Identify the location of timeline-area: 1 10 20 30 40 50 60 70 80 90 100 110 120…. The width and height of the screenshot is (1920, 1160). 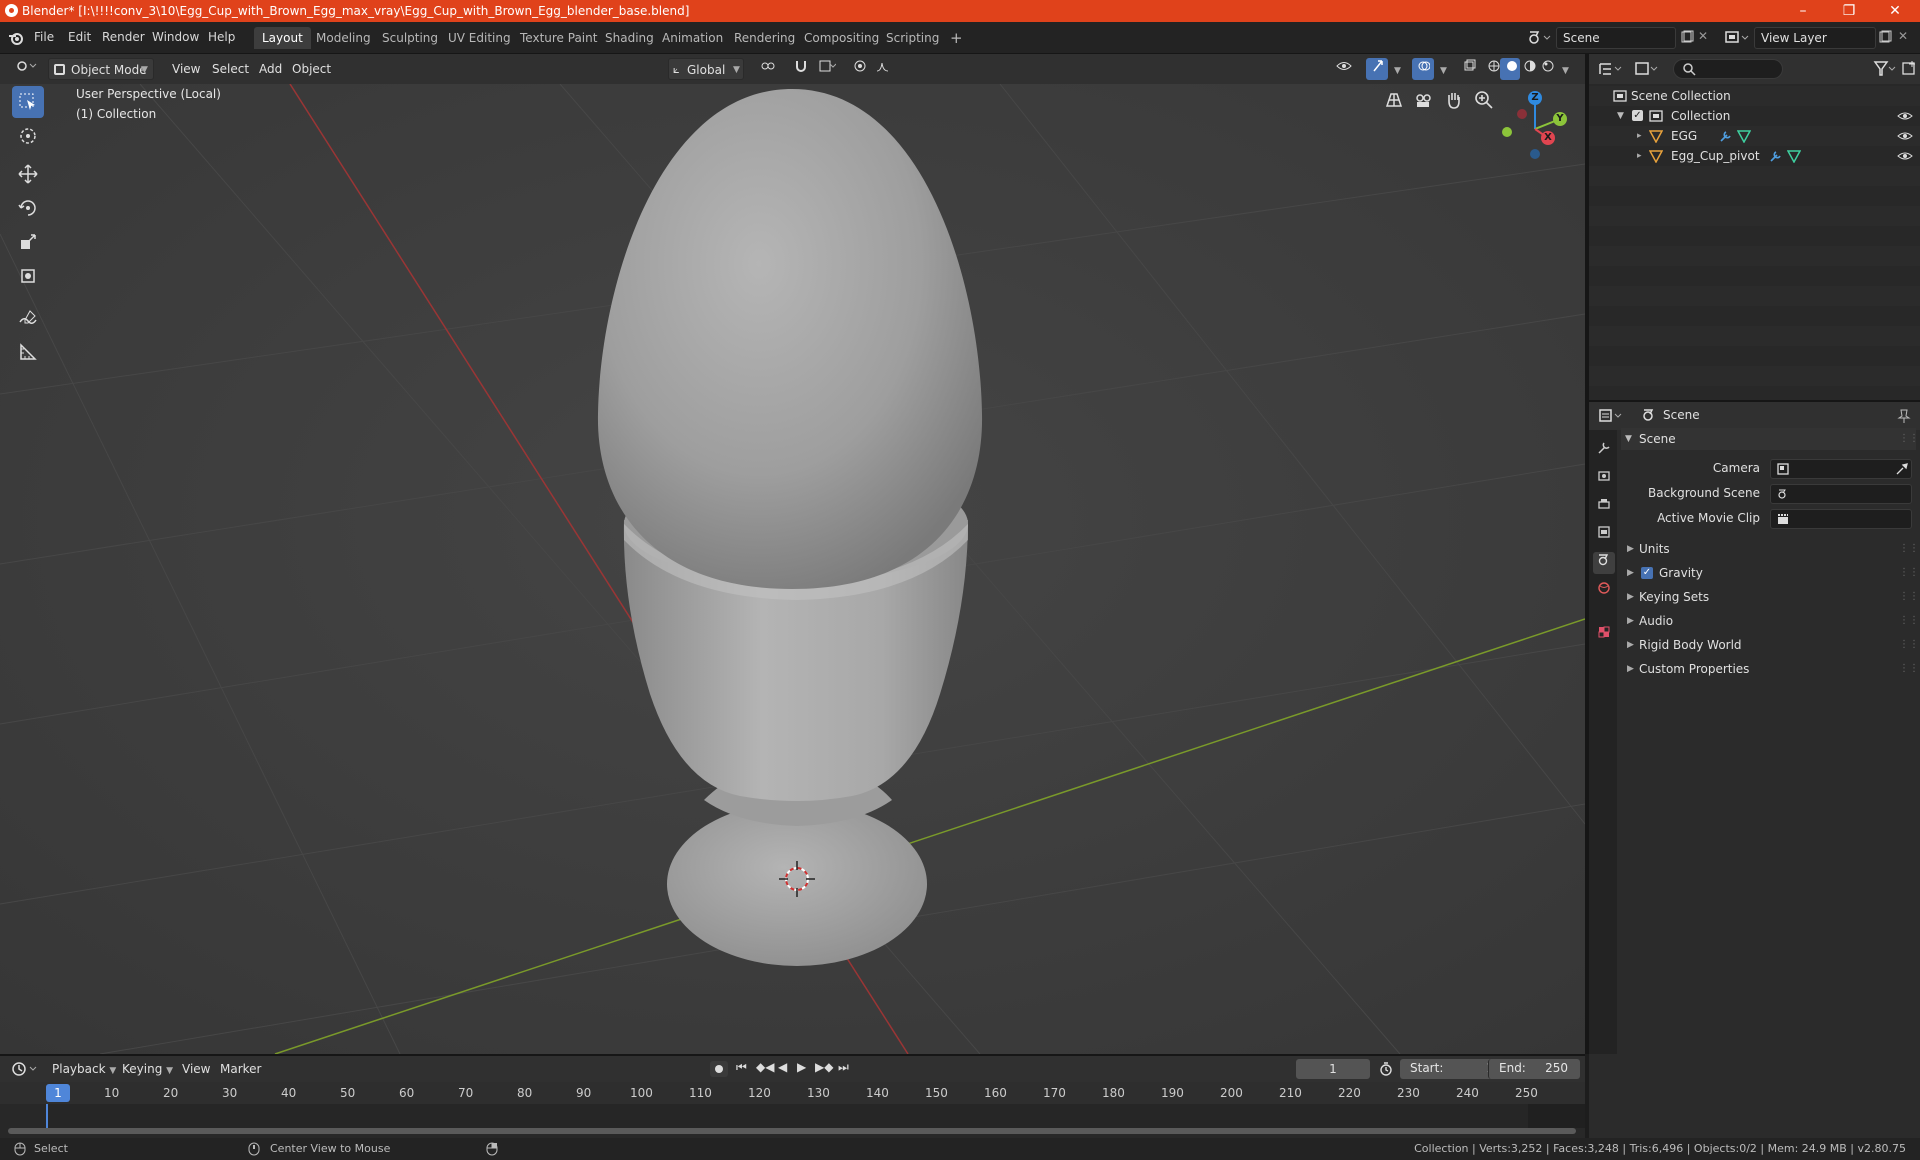
(792, 1110).